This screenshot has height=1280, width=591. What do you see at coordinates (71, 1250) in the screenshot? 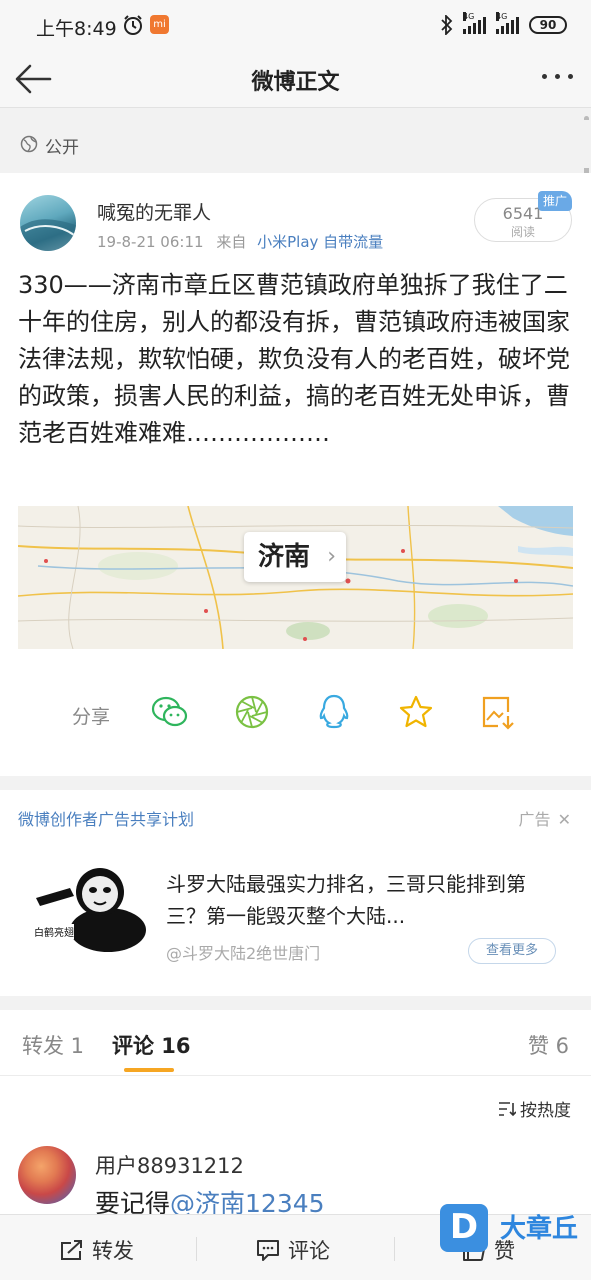
I see `repost-icon` at bounding box center [71, 1250].